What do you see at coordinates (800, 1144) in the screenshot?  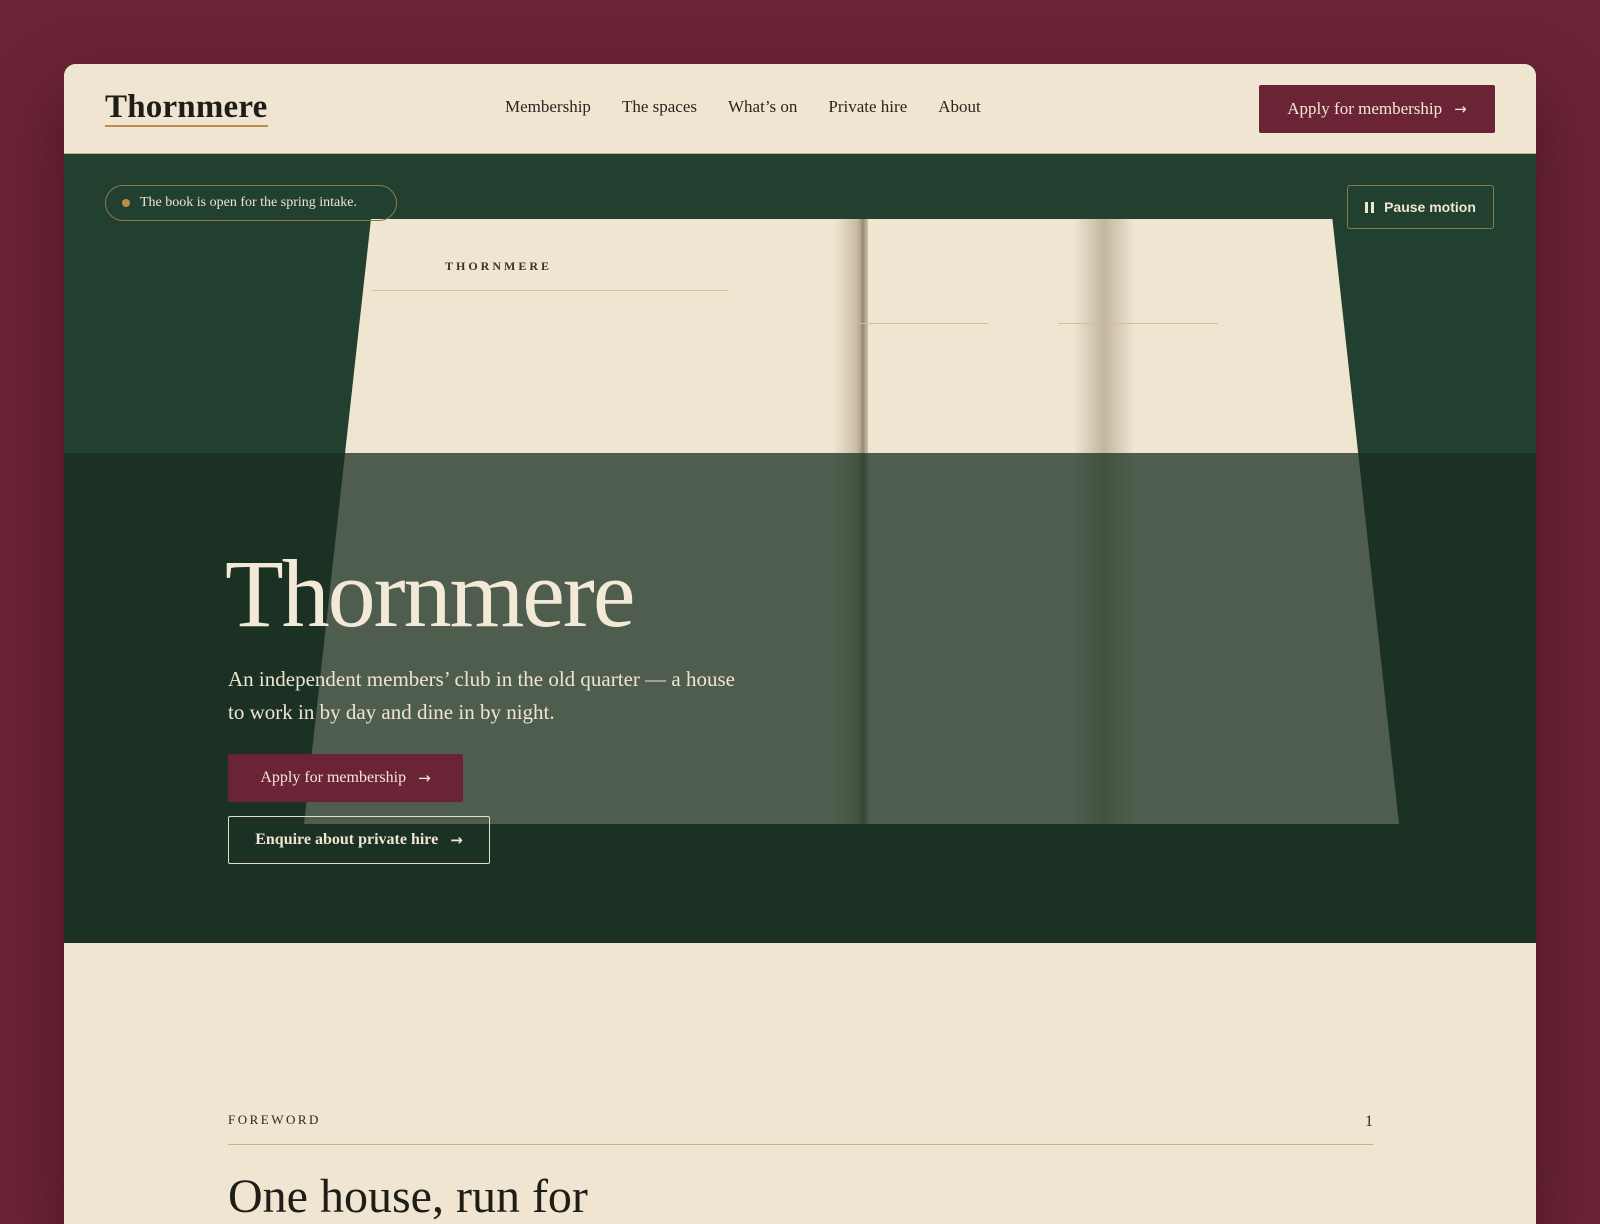 I see `foreword-divider` at bounding box center [800, 1144].